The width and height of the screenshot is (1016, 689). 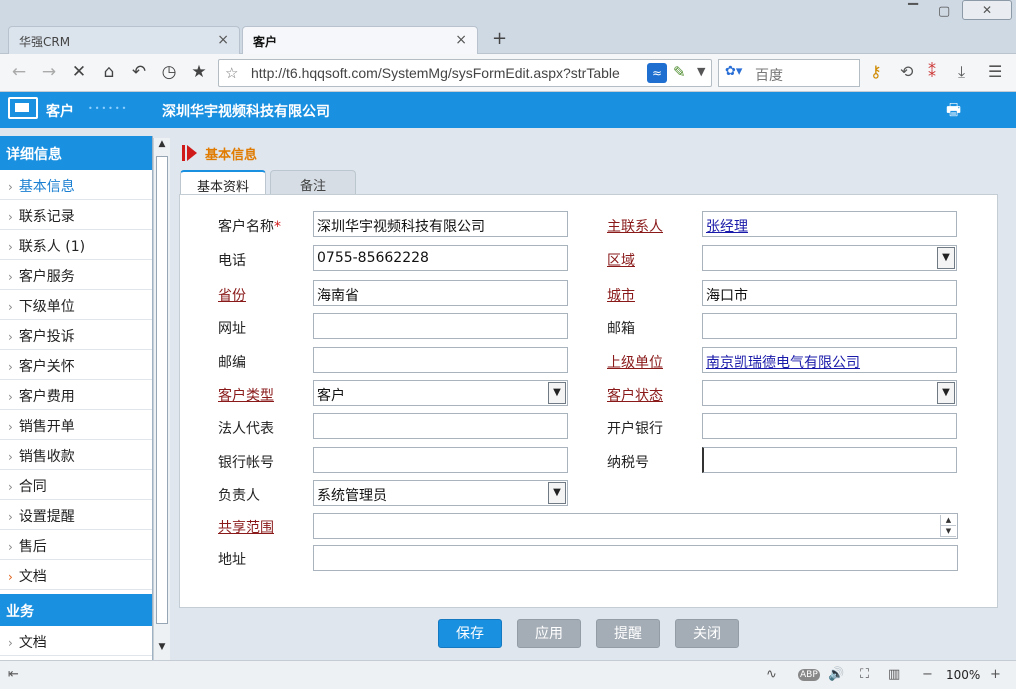 I want to click on key-icon: ⚷, so click(x=876, y=71).